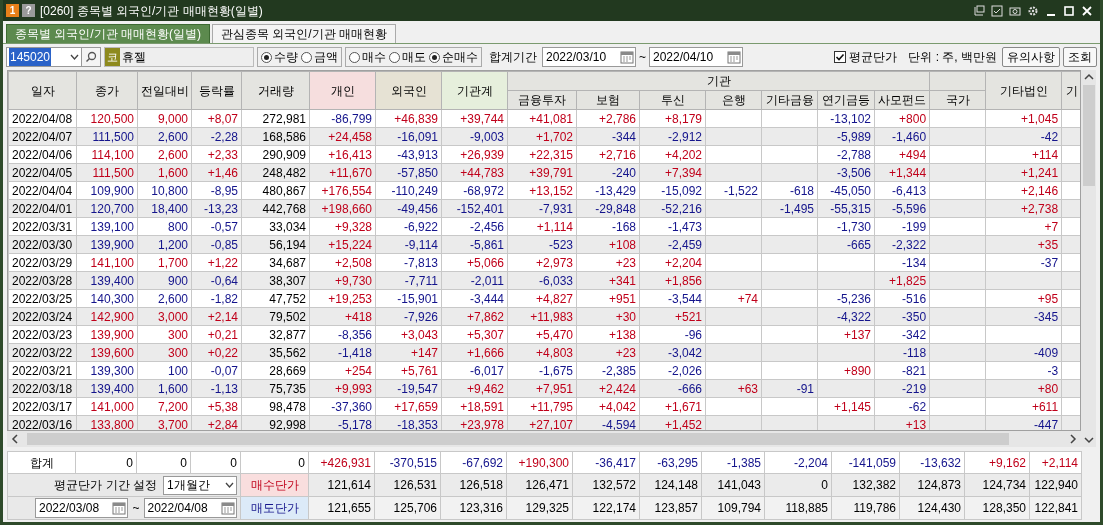 This screenshot has height=525, width=1103. Describe the element at coordinates (672, 118) in the screenshot. I see `table-cell: +8,179` at that location.